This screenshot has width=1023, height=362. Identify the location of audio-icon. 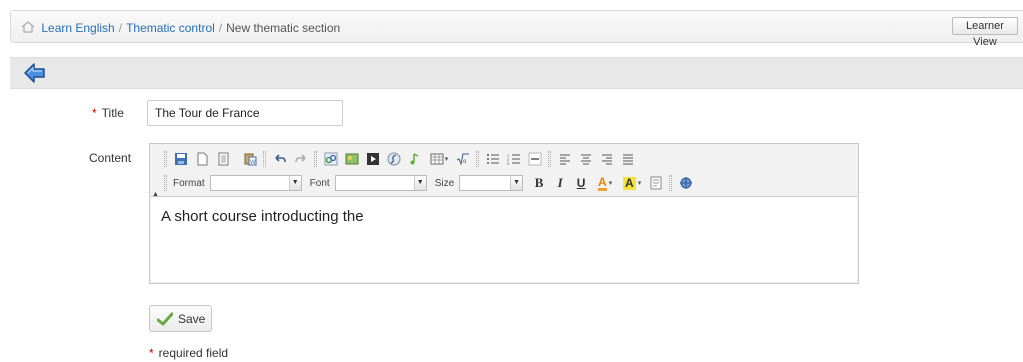
(415, 159).